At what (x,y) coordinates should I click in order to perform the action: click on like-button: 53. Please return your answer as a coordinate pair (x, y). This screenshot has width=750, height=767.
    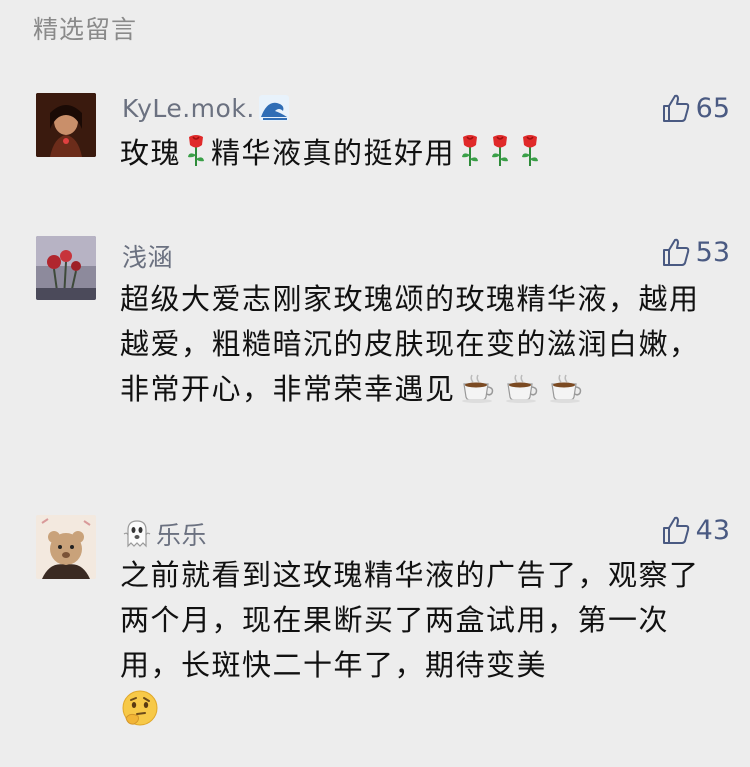
    Looking at the image, I should click on (695, 252).